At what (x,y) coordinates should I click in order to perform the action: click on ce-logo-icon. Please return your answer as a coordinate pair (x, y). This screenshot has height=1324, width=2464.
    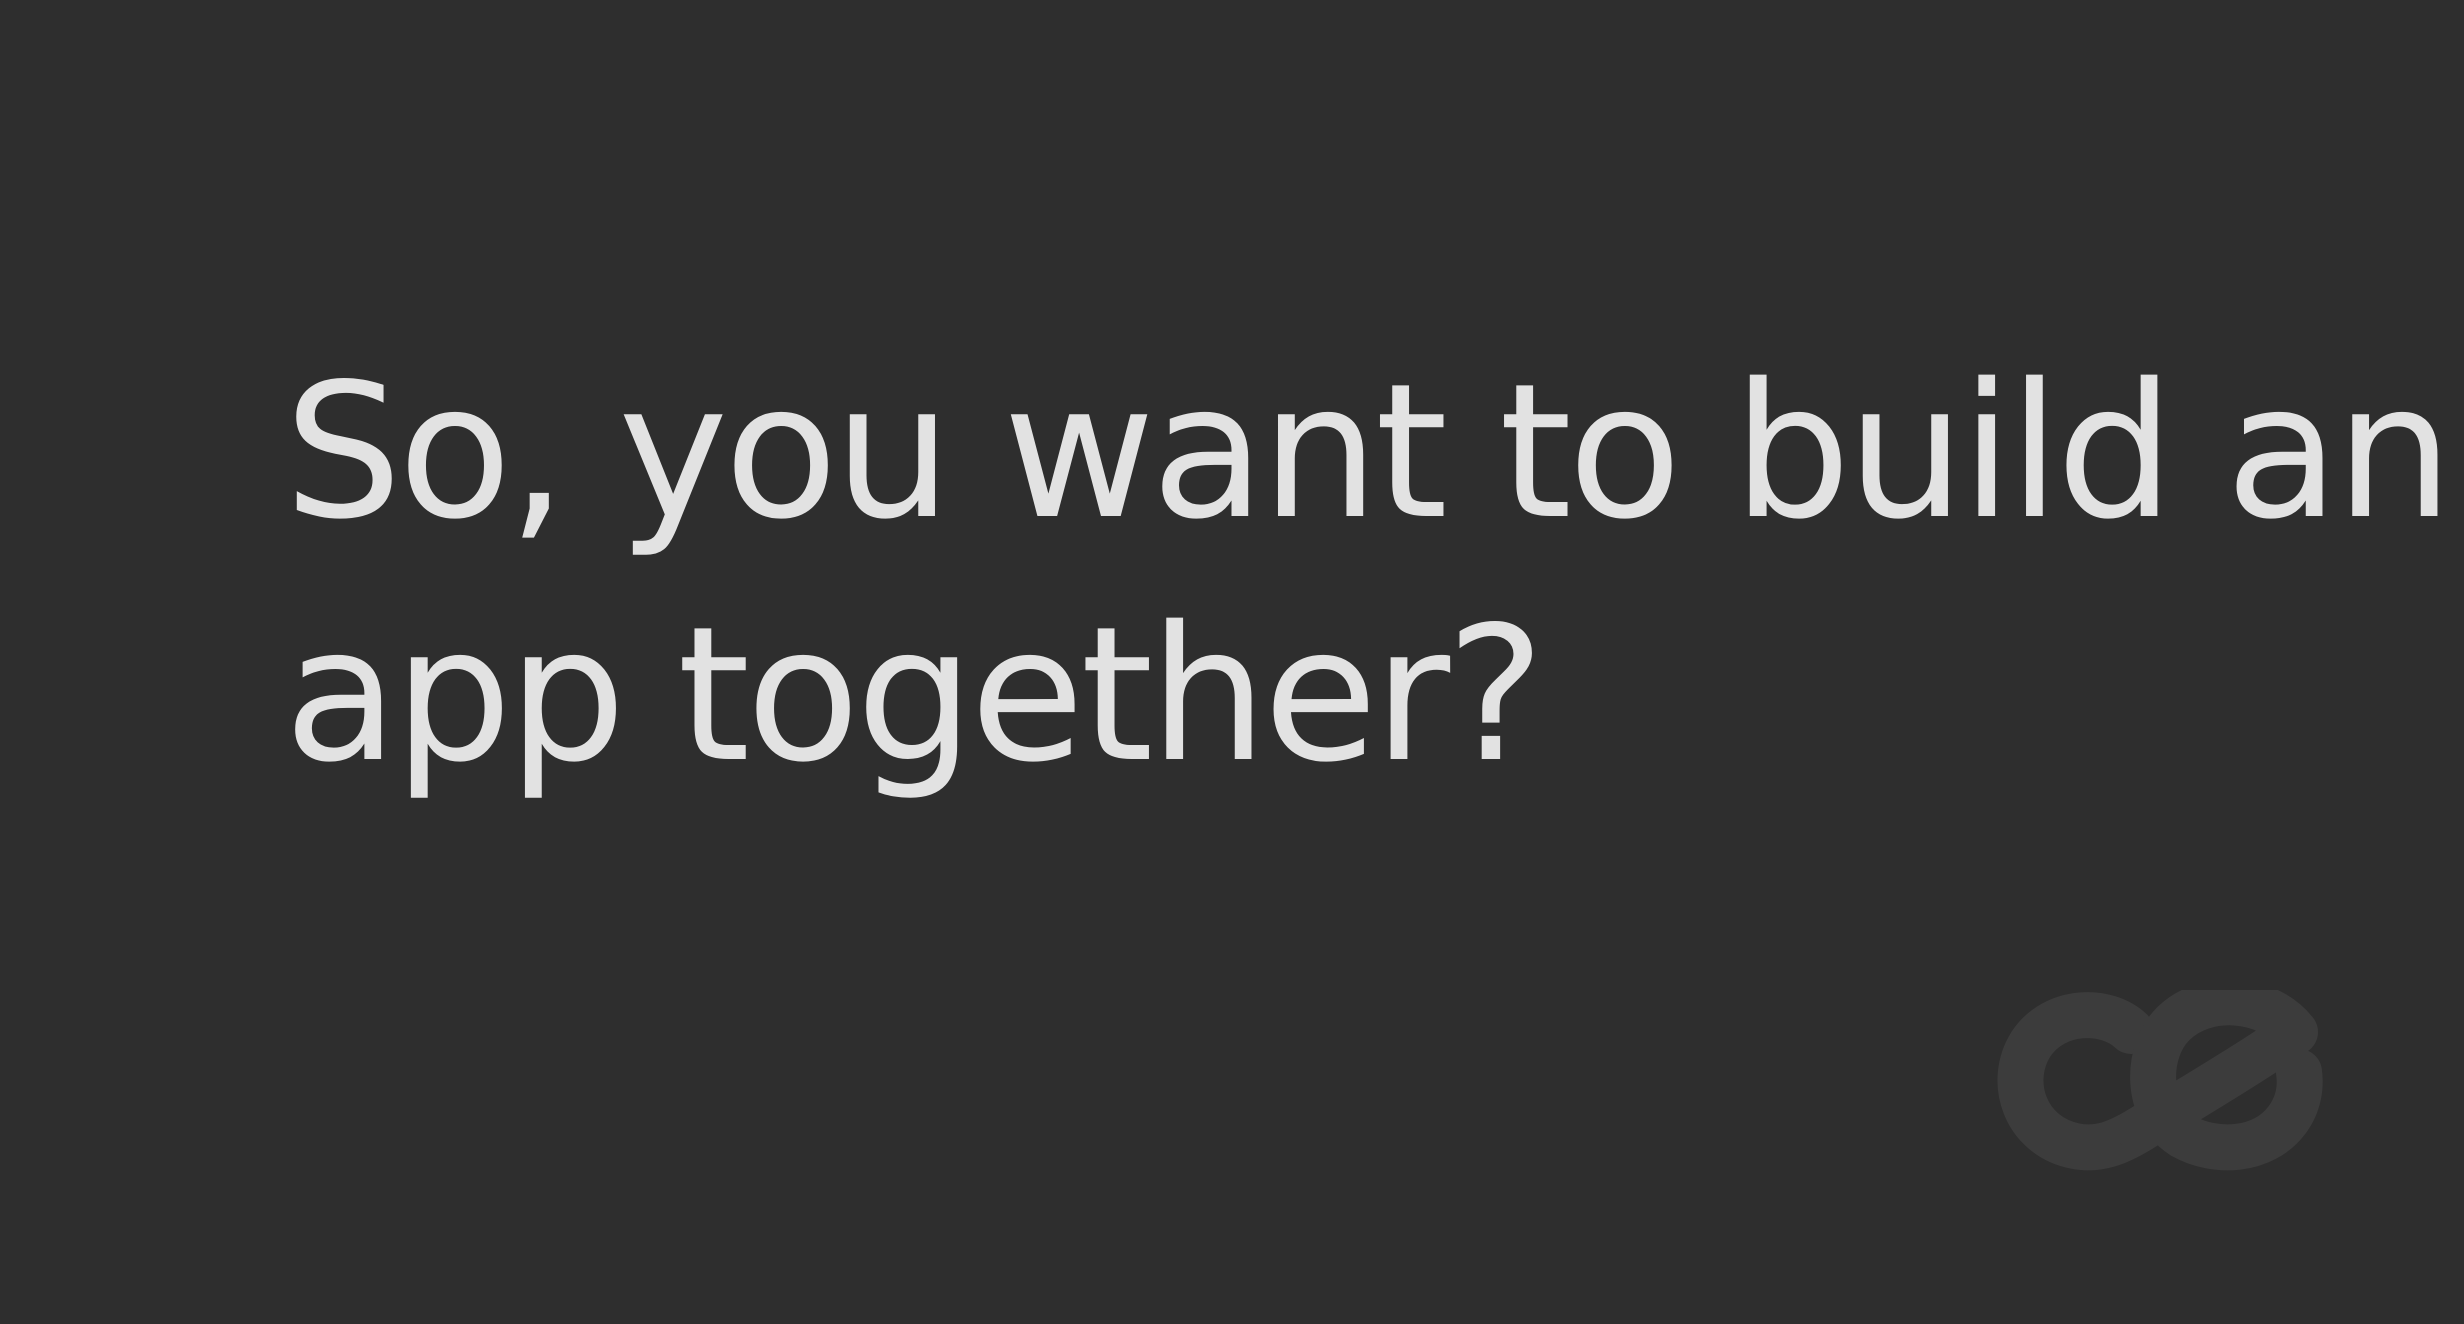
    Looking at the image, I should click on (2160, 1080).